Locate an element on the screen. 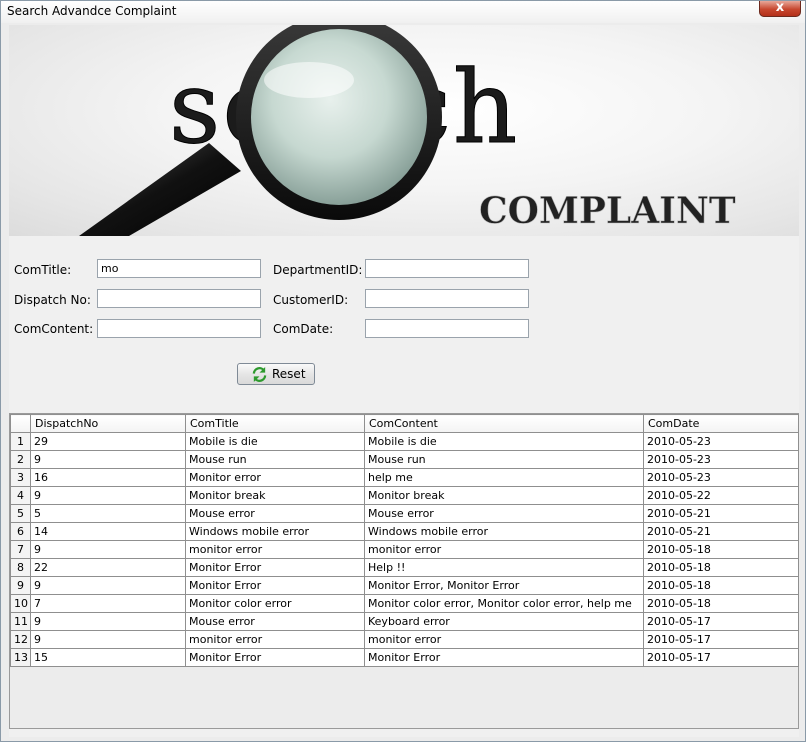  department-id-label: DepartmentID: is located at coordinates (318, 270).